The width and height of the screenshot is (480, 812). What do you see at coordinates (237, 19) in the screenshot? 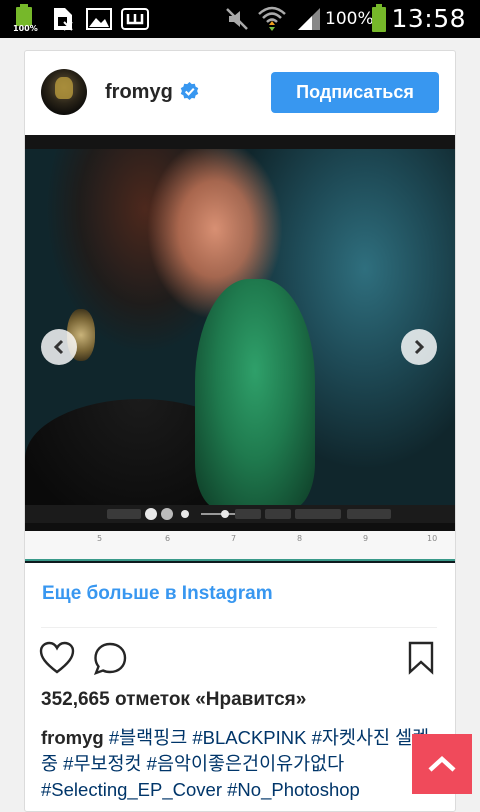
I see `mute-icon` at bounding box center [237, 19].